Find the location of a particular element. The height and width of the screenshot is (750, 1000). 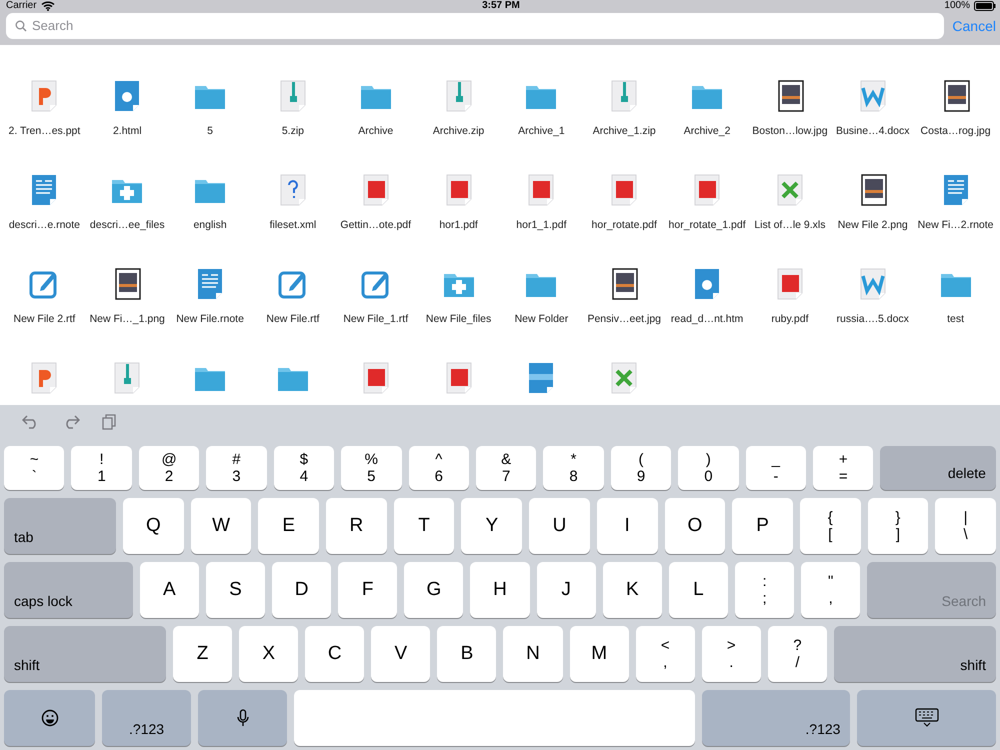

key: Q is located at coordinates (153, 526).